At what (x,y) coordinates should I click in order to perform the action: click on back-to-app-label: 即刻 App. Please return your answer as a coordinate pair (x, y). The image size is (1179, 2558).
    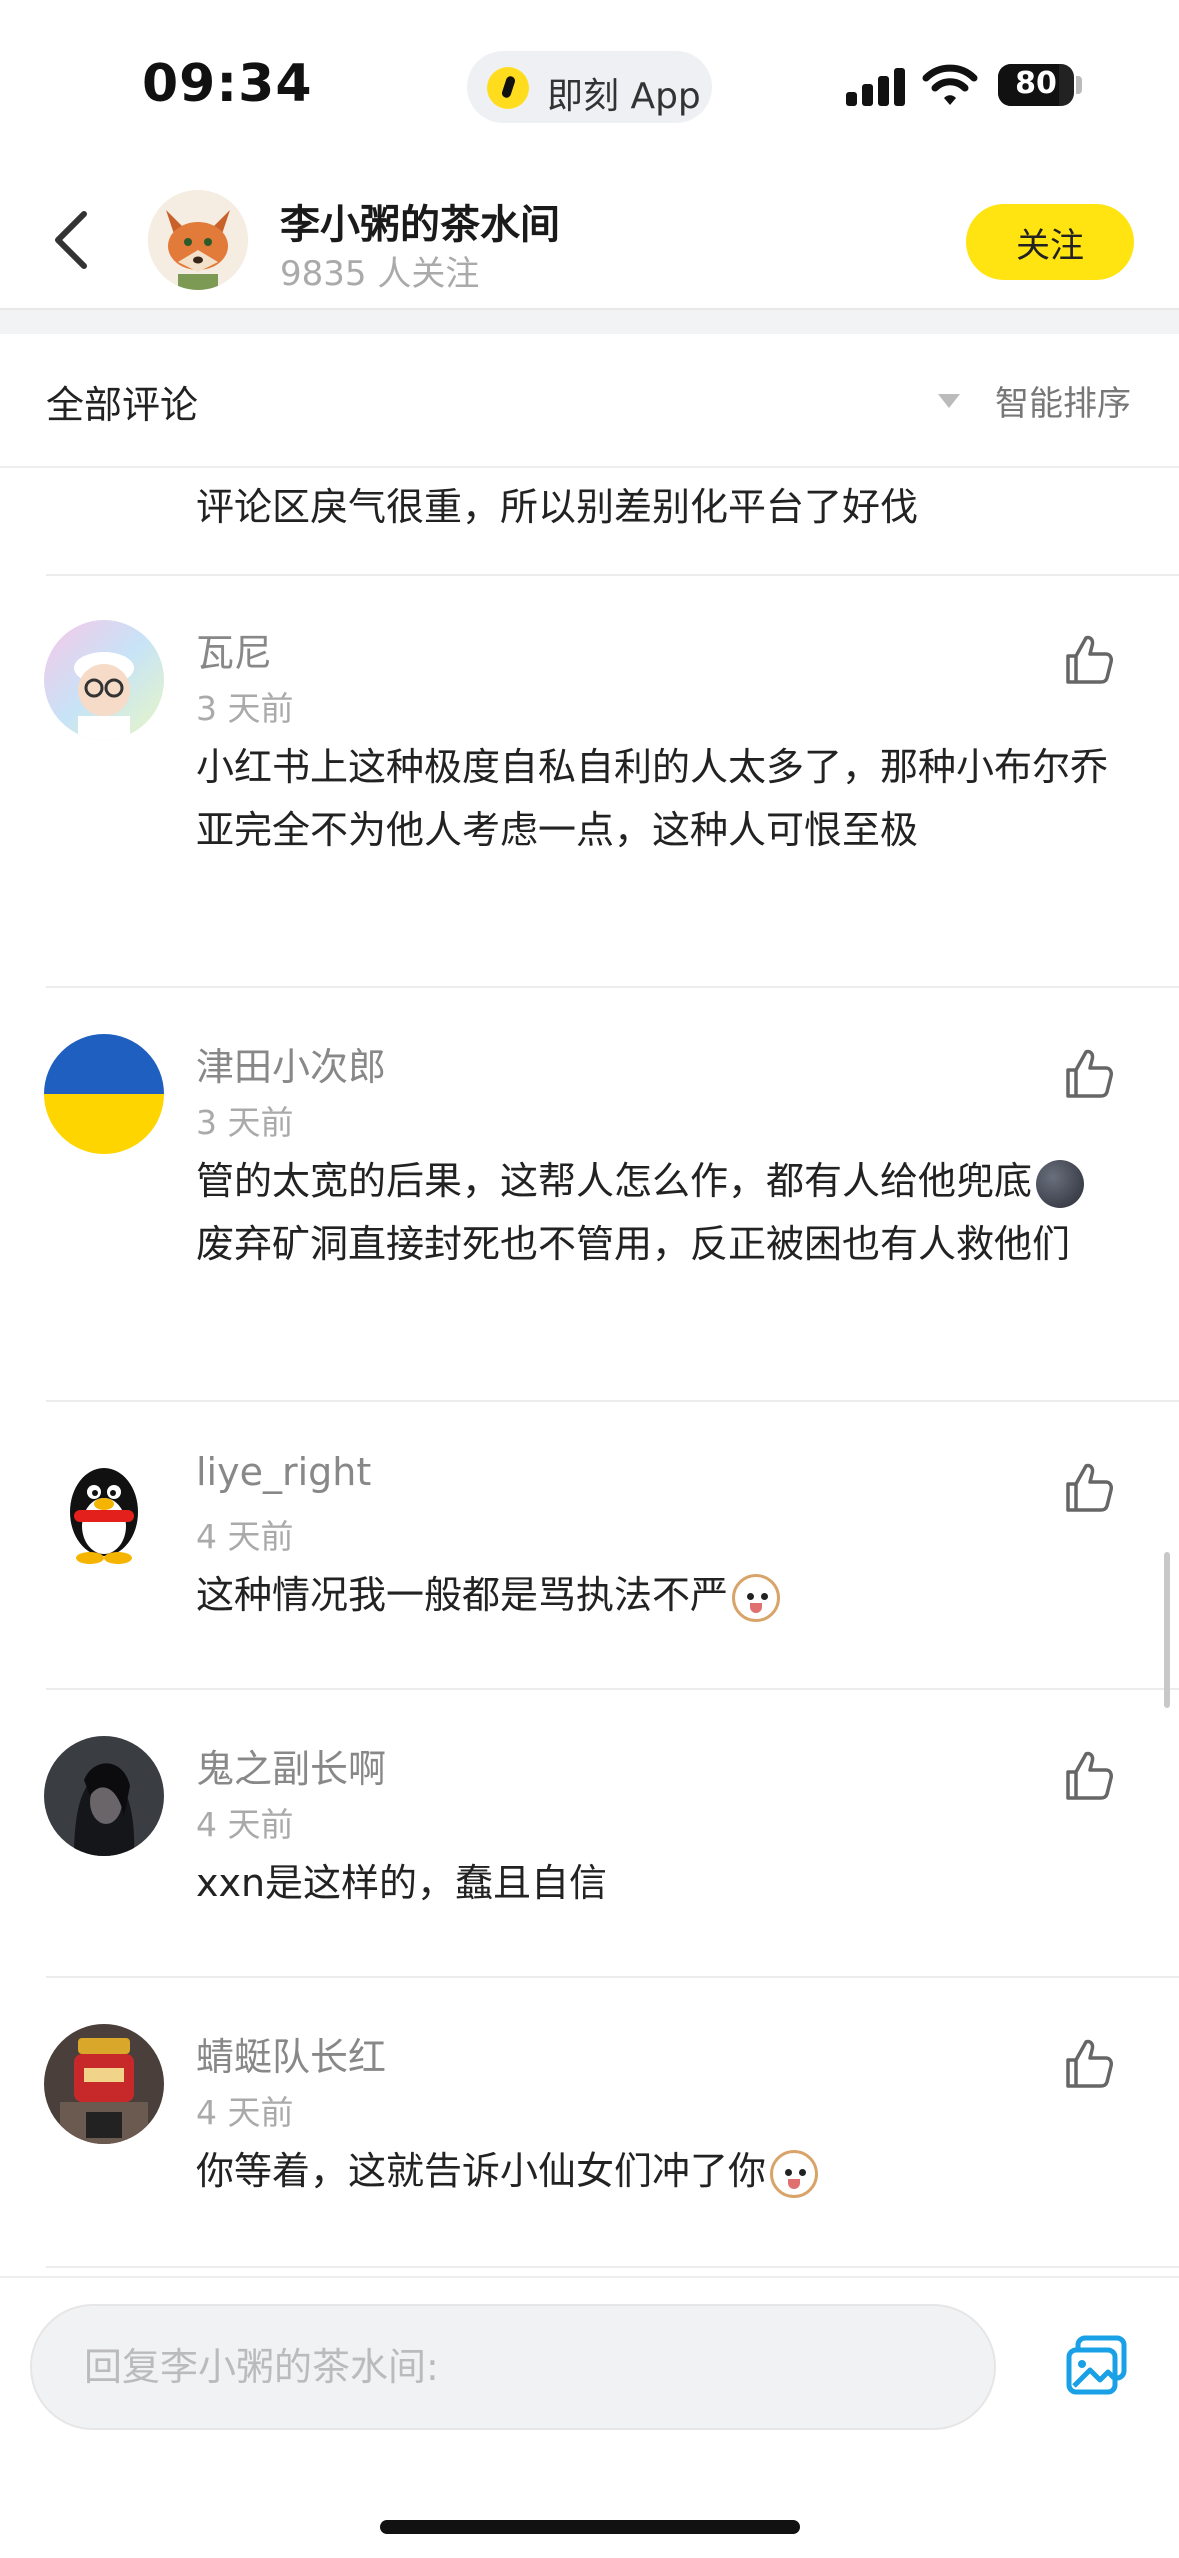
    Looking at the image, I should click on (624, 96).